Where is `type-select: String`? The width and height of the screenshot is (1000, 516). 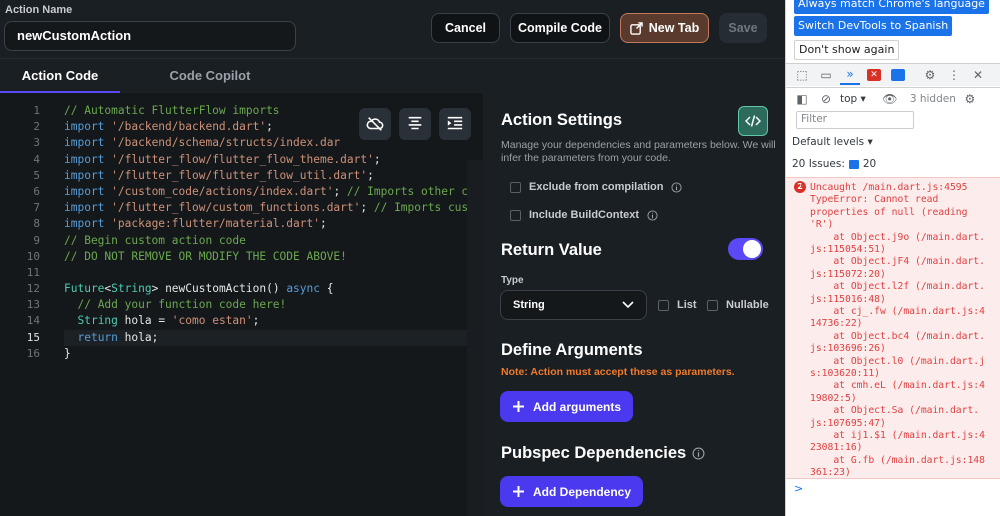 type-select: String is located at coordinates (573, 305).